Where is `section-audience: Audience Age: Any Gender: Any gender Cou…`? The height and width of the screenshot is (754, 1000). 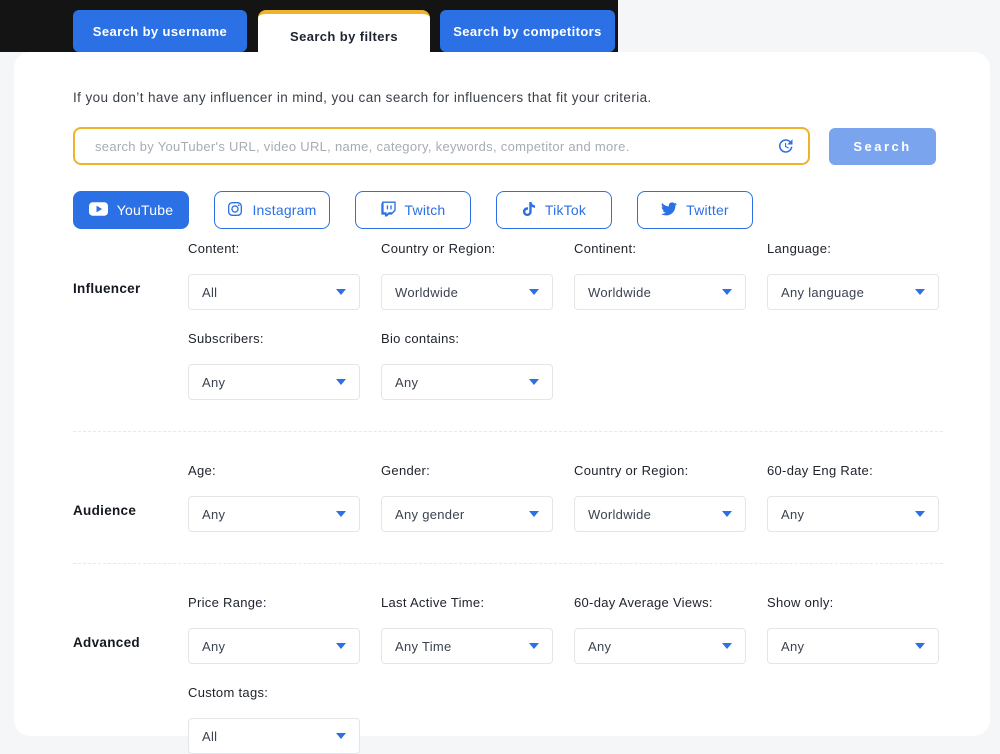 section-audience: Audience Age: Any Gender: Any gender Cou… is located at coordinates (508, 481).